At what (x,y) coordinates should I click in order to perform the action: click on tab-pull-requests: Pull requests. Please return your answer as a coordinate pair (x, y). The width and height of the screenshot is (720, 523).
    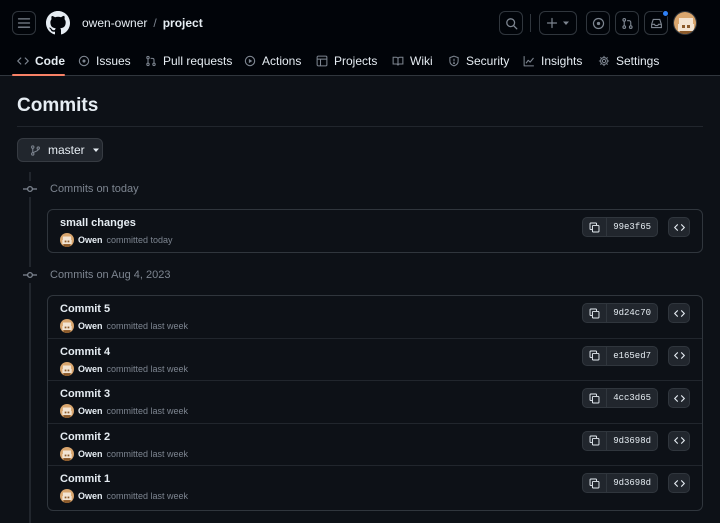
    Looking at the image, I should click on (188, 61).